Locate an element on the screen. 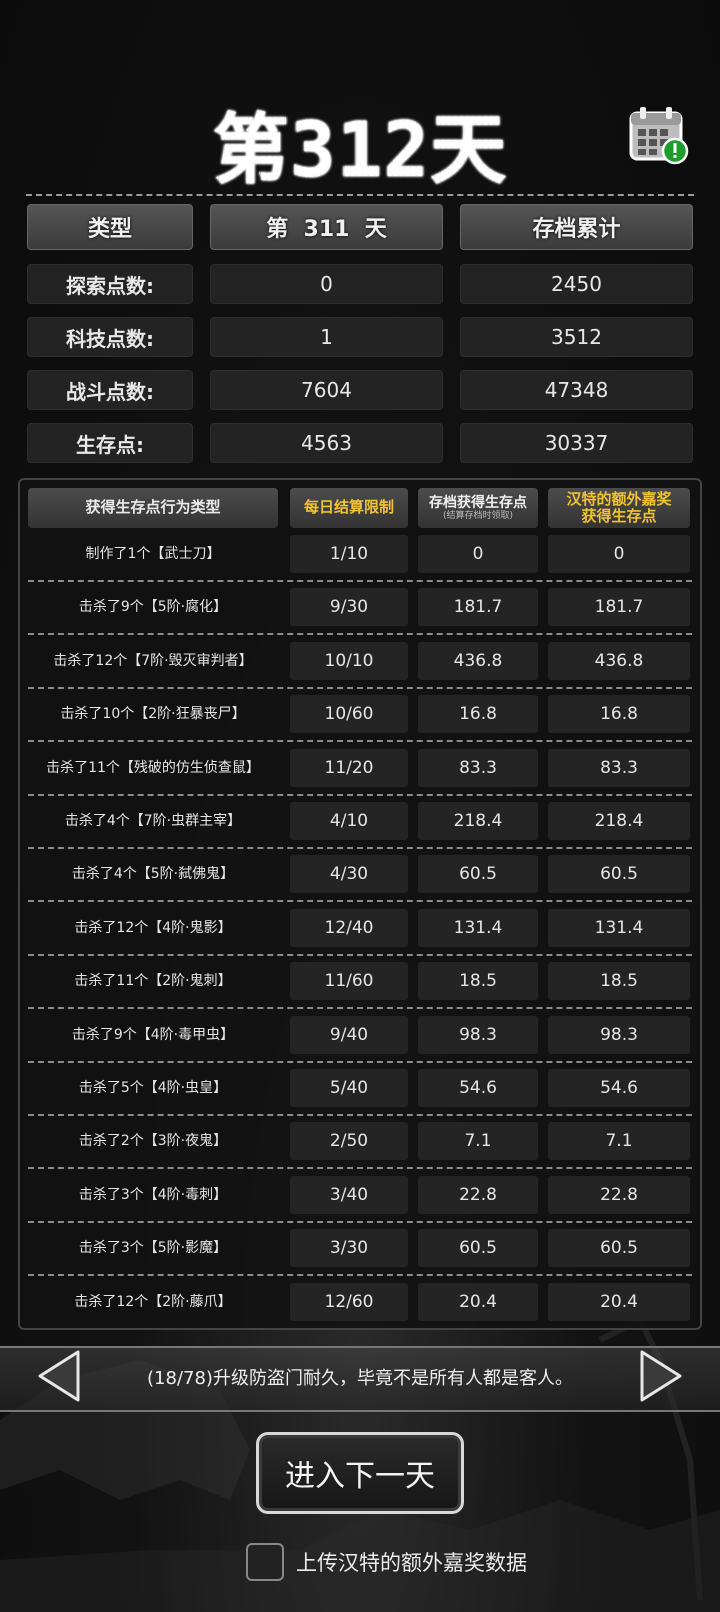 The width and height of the screenshot is (720, 1612). table-row: 击杀了11个【残破的仿生侦查鼠】 11/20 83.3 83.3 is located at coordinates (360, 773).